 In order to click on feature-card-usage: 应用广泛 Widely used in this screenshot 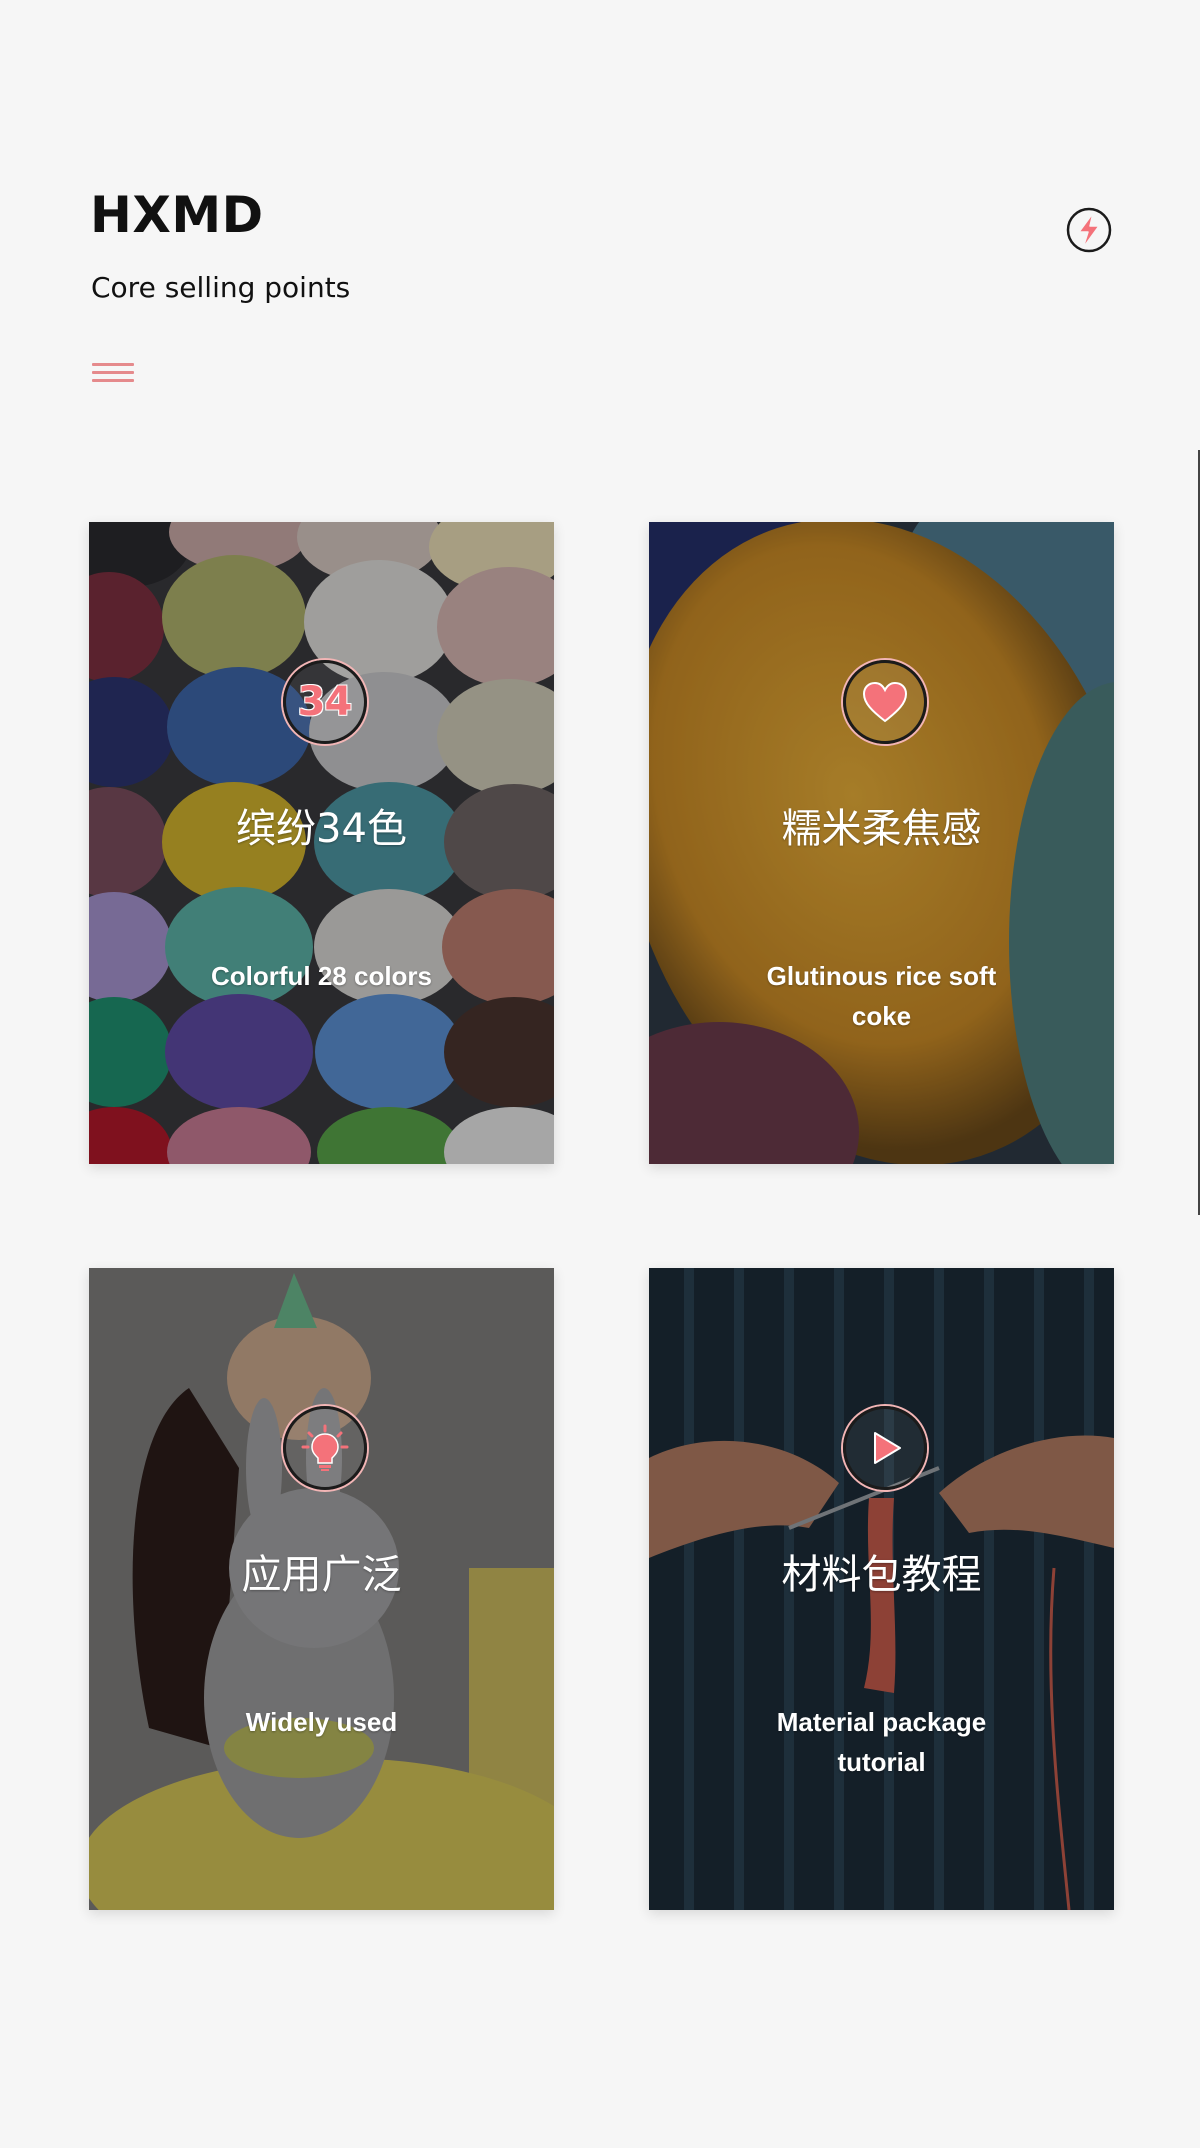, I will do `click(321, 1589)`.